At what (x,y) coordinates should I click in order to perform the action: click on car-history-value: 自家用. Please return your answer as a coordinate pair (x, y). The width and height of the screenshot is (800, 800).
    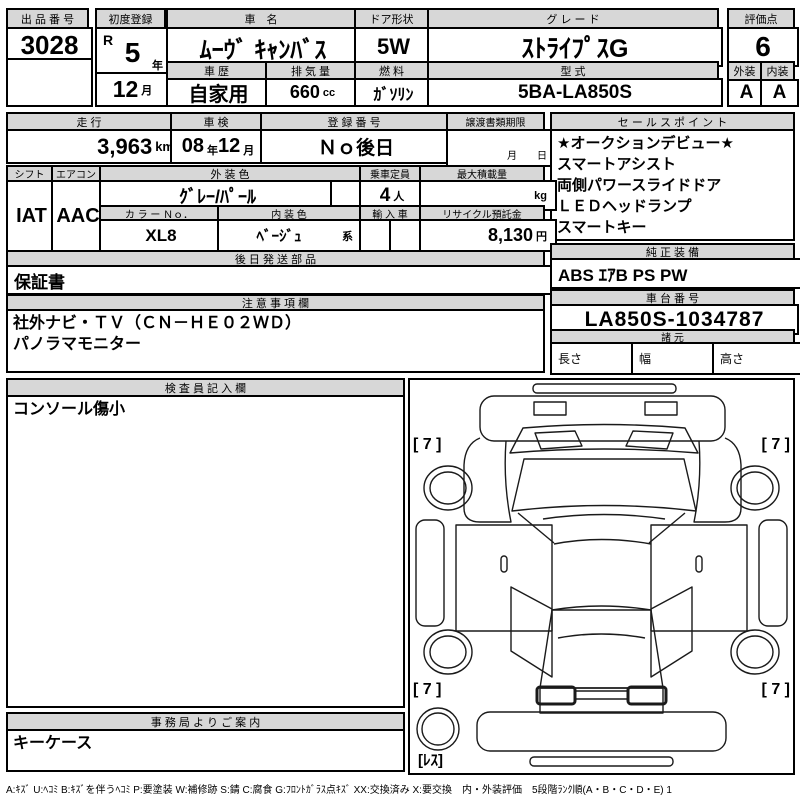
    Looking at the image, I should click on (218, 92).